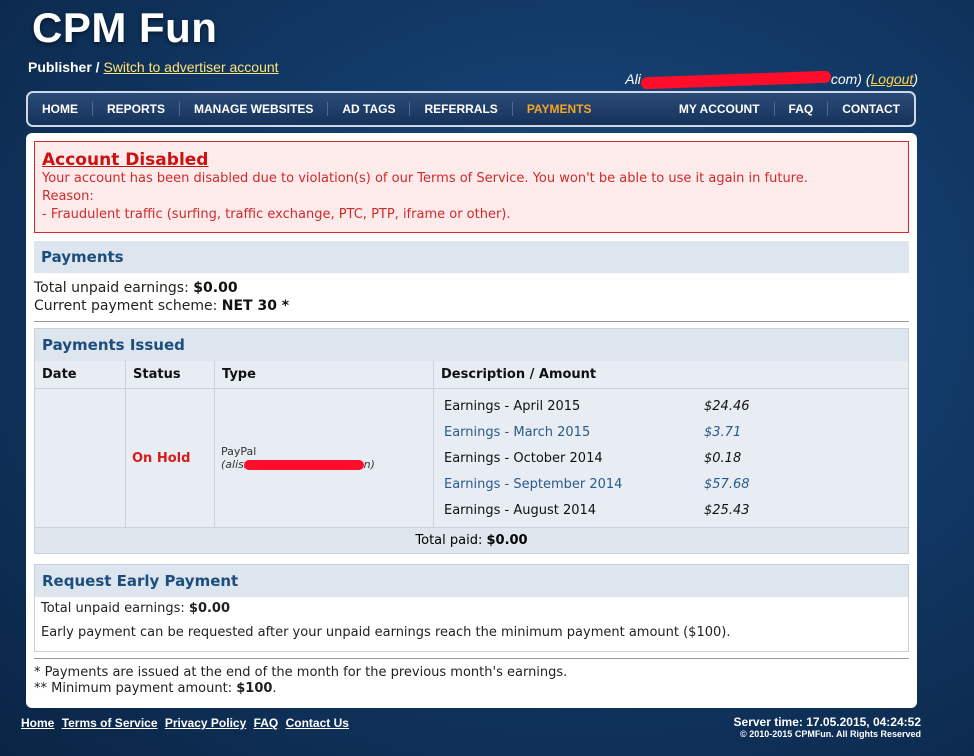 The height and width of the screenshot is (756, 974). Describe the element at coordinates (471, 581) in the screenshot. I see `early-payment-heading: Request Early Payment` at that location.